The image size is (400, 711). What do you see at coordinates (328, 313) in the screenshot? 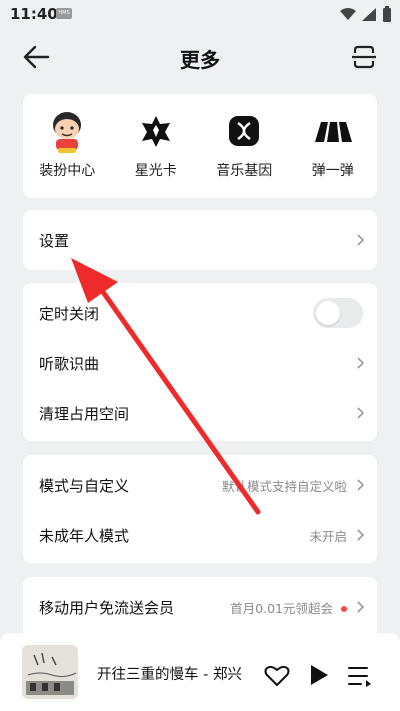
I see `toggle-knob` at bounding box center [328, 313].